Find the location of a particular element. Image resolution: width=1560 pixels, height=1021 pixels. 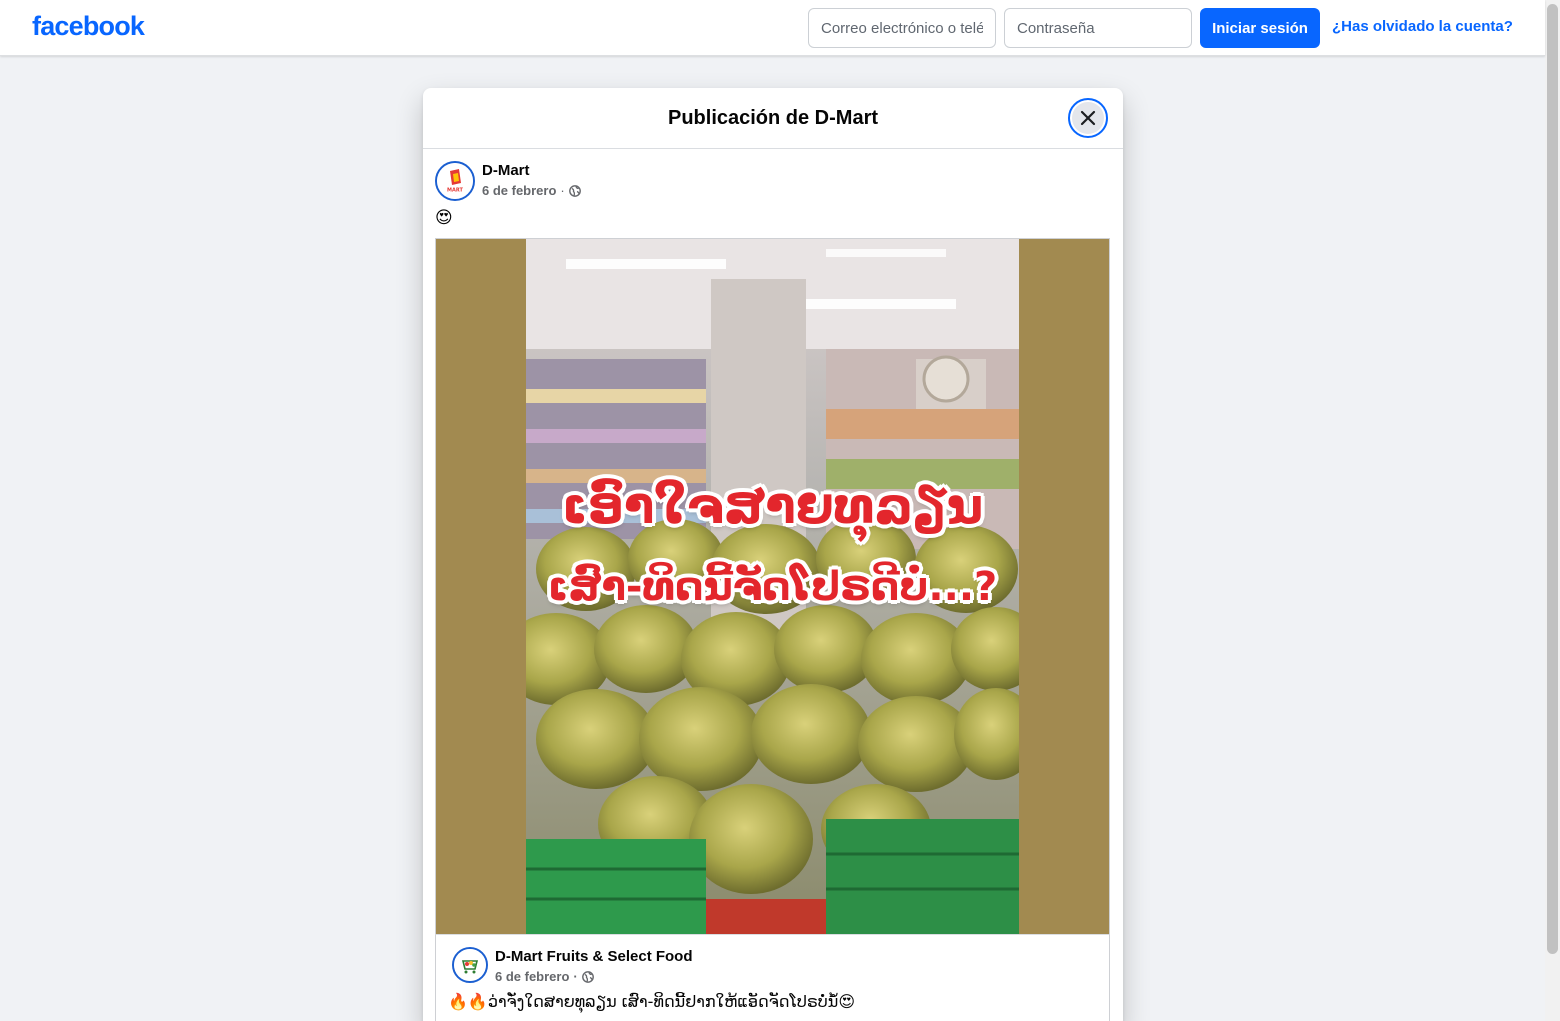

scrollbar-thumb is located at coordinates (1552, 479).